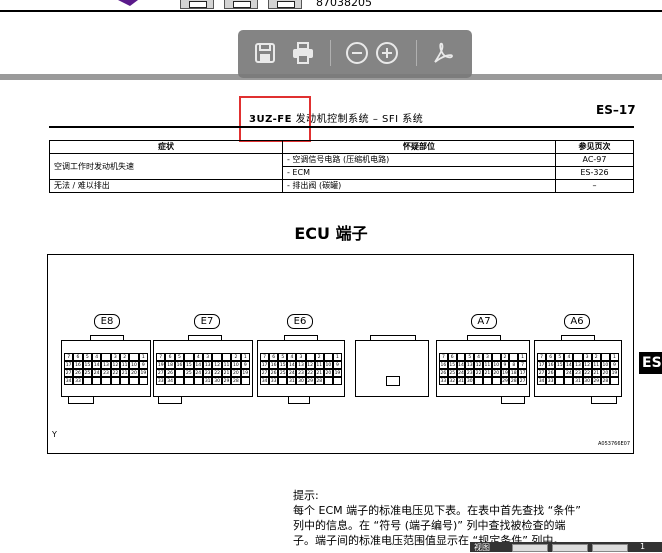 This screenshot has width=662, height=553. What do you see at coordinates (166, 147) in the screenshot?
I see `column-header-symptom: 症状` at bounding box center [166, 147].